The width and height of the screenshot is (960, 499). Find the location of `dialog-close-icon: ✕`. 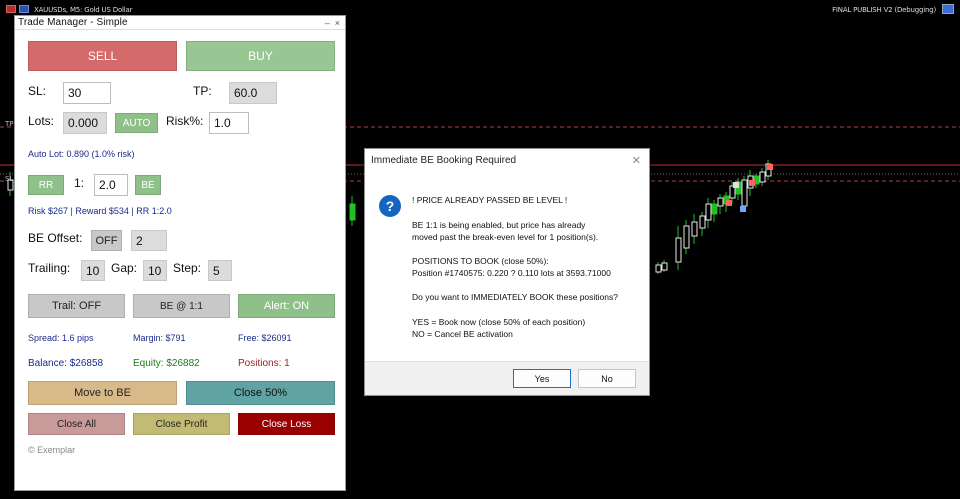

dialog-close-icon: ✕ is located at coordinates (636, 160).